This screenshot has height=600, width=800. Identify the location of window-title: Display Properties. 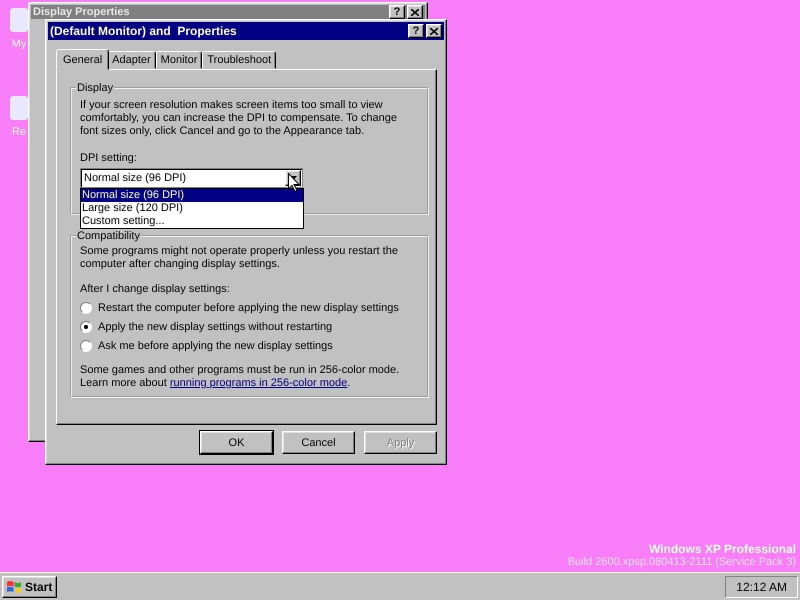
(82, 12).